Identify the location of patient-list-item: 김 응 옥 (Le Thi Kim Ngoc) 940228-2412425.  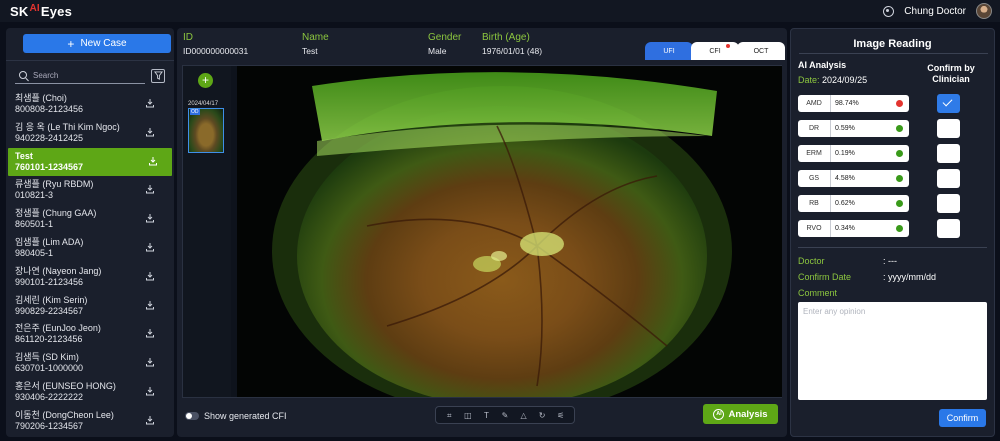
(90, 133).